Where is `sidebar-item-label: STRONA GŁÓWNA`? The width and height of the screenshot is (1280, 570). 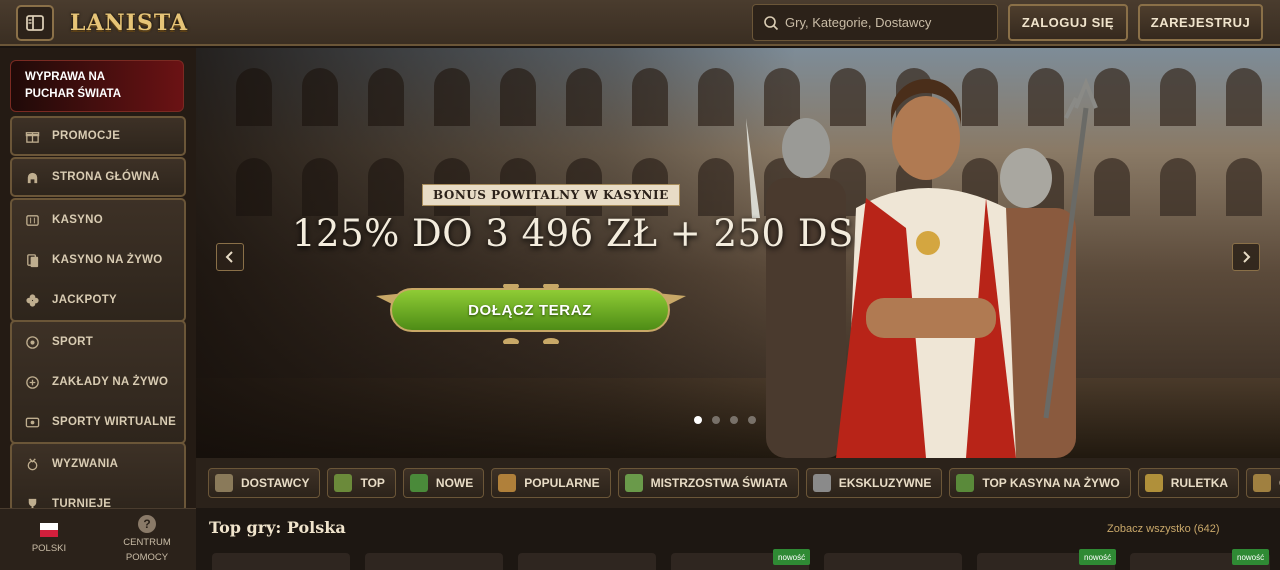 sidebar-item-label: STRONA GŁÓWNA is located at coordinates (106, 177).